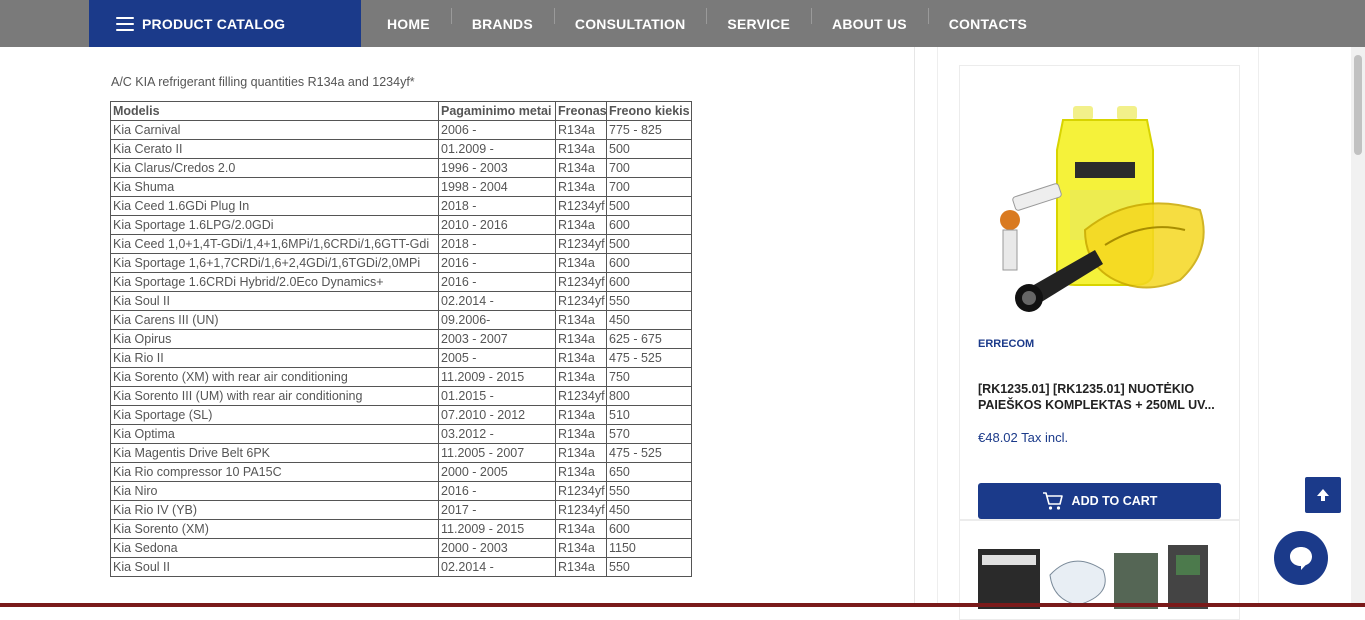 This screenshot has height=620, width=1365. I want to click on cell-years: 11.2005 - 2007, so click(497, 453).